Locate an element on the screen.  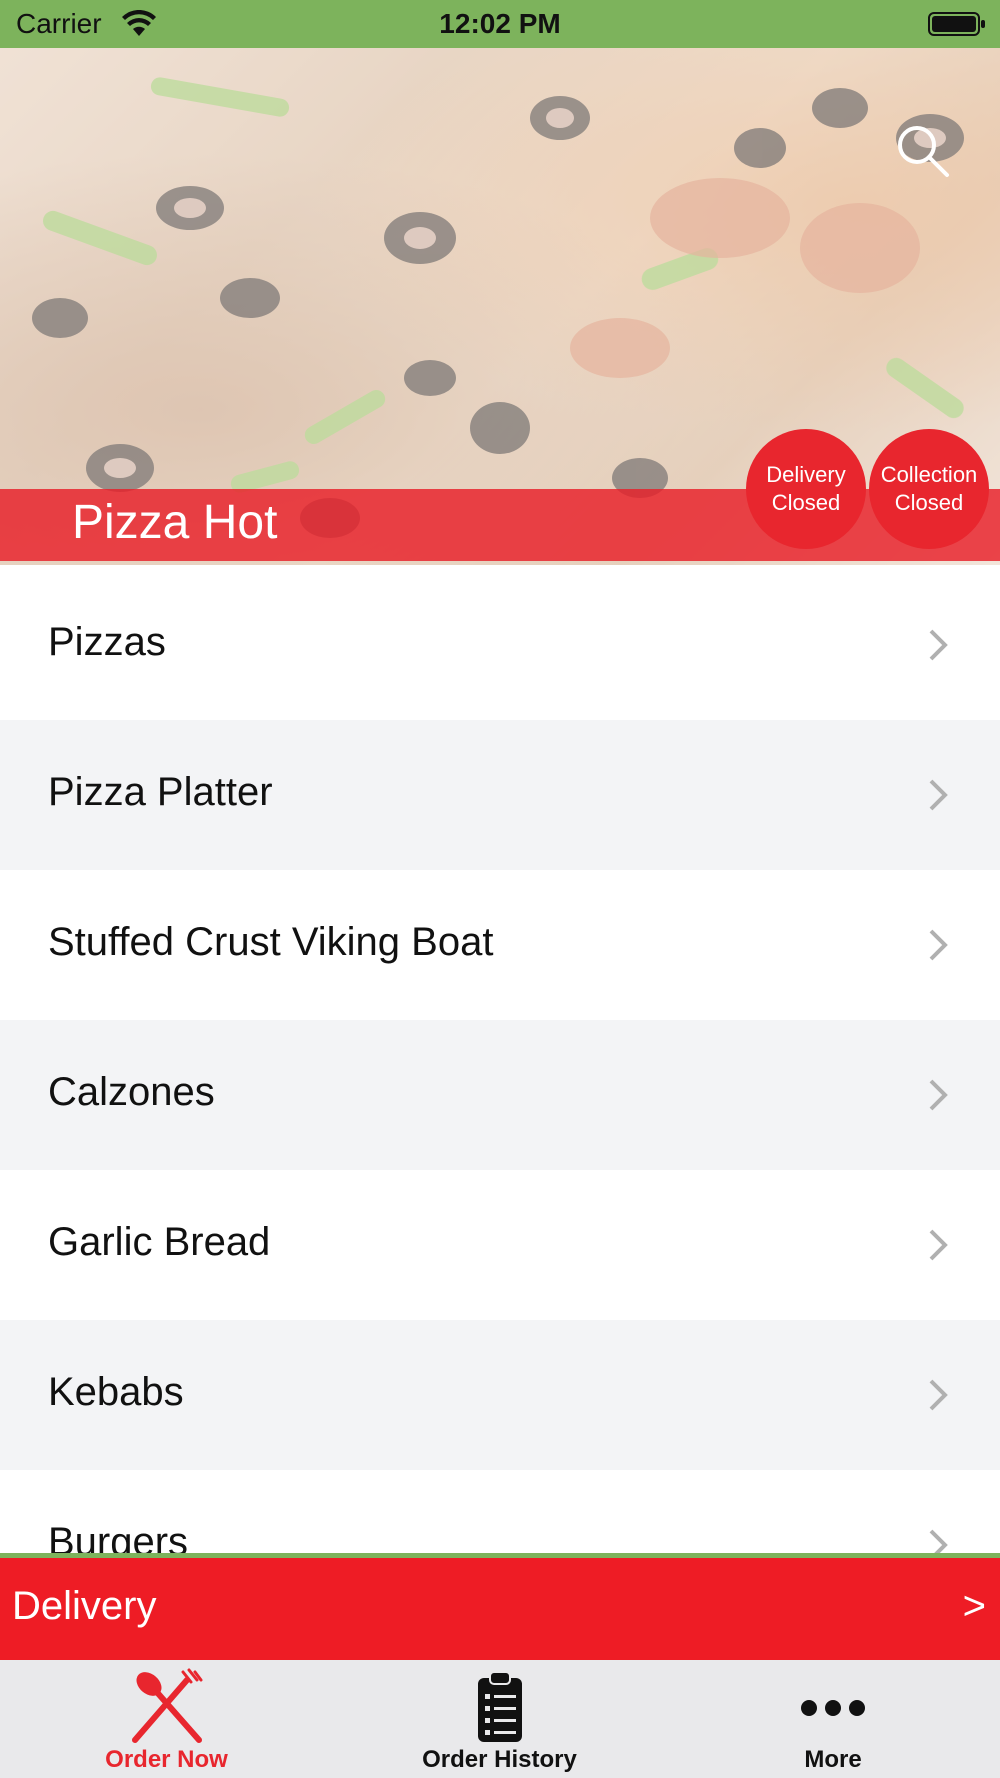
menu-category-item: Pizzas is located at coordinates (500, 645).